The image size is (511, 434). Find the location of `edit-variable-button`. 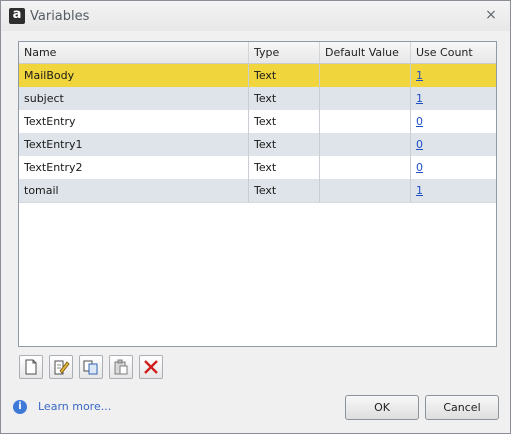

edit-variable-button is located at coordinates (61, 367).